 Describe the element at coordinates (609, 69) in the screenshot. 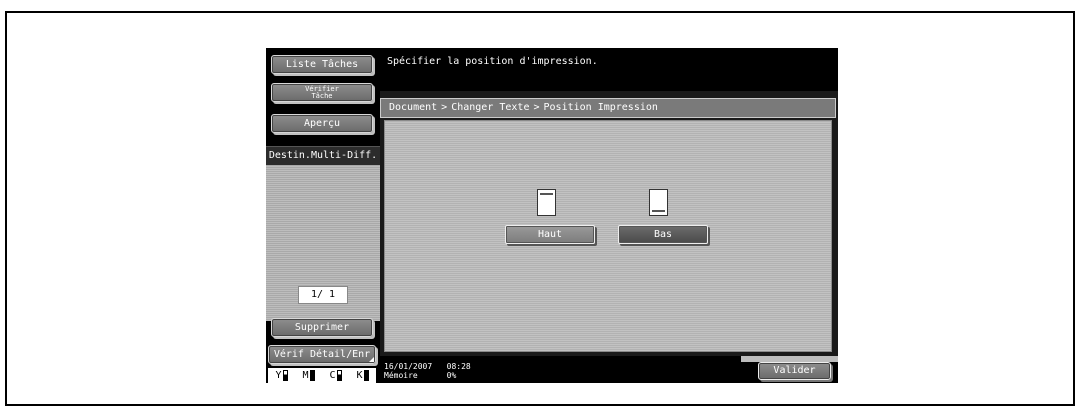

I see `message-bar: Spécifier la position d'impression.` at that location.